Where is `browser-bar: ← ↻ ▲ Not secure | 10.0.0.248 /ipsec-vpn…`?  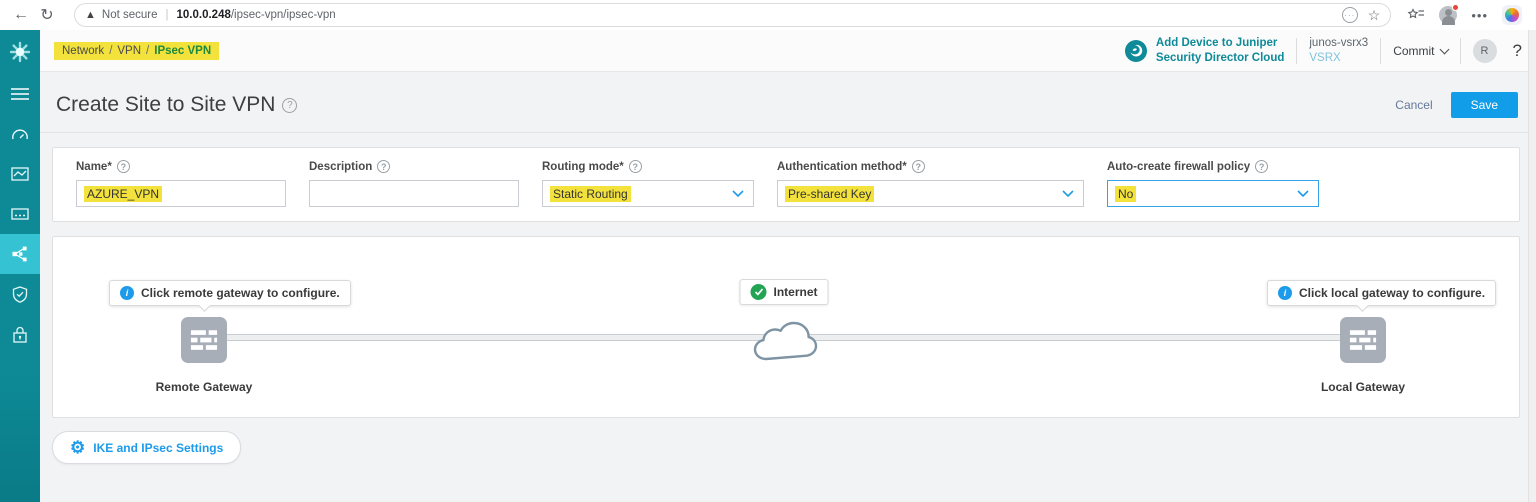 browser-bar: ← ↻ ▲ Not secure | 10.0.0.248 /ipsec-vpn… is located at coordinates (768, 15).